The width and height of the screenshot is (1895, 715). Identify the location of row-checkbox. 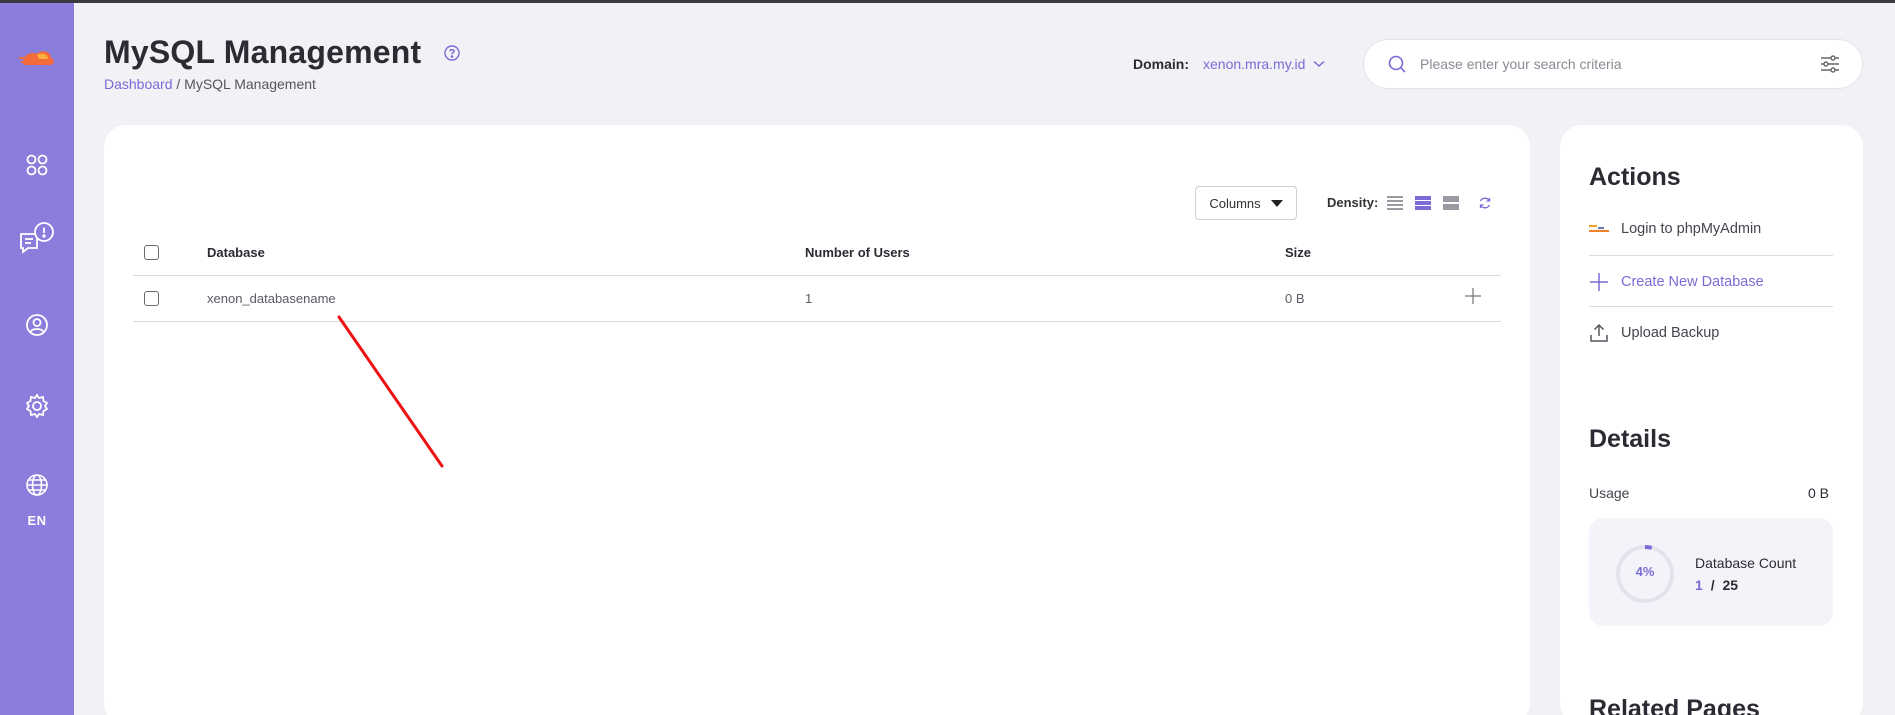
(151, 298).